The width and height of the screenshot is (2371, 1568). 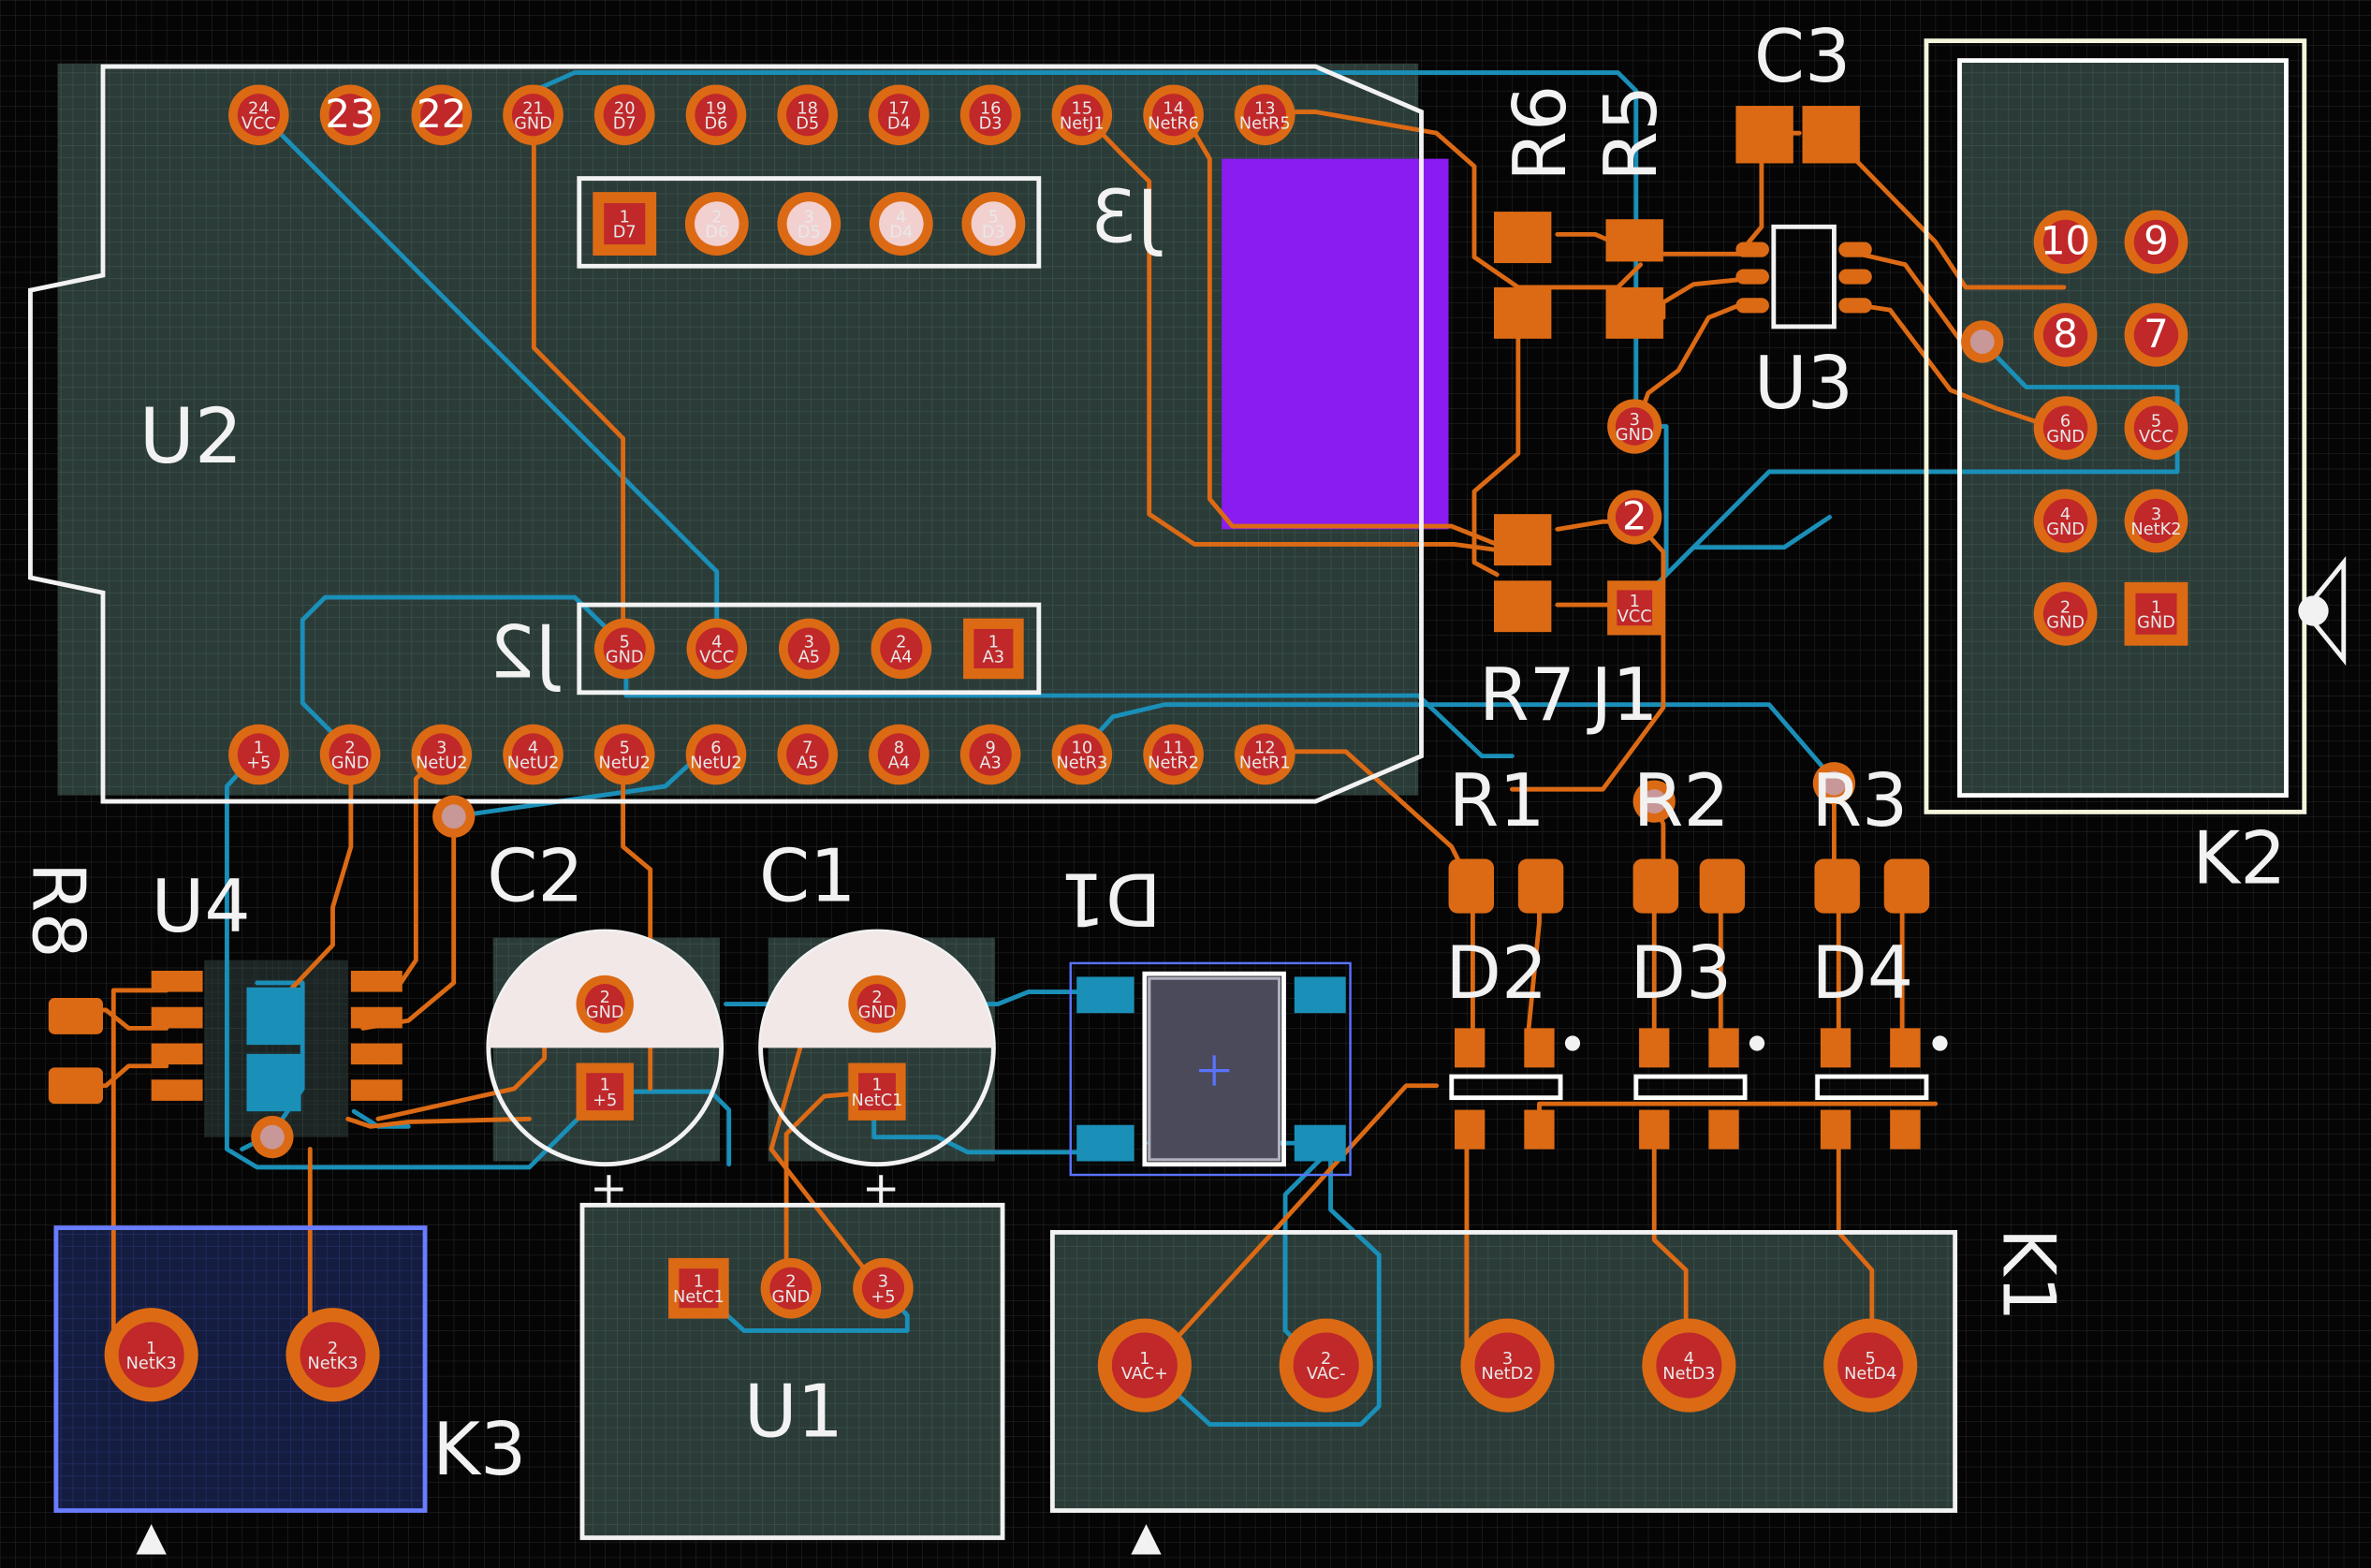 I want to click on j3-pin-1: 1D7, so click(x=625, y=224).